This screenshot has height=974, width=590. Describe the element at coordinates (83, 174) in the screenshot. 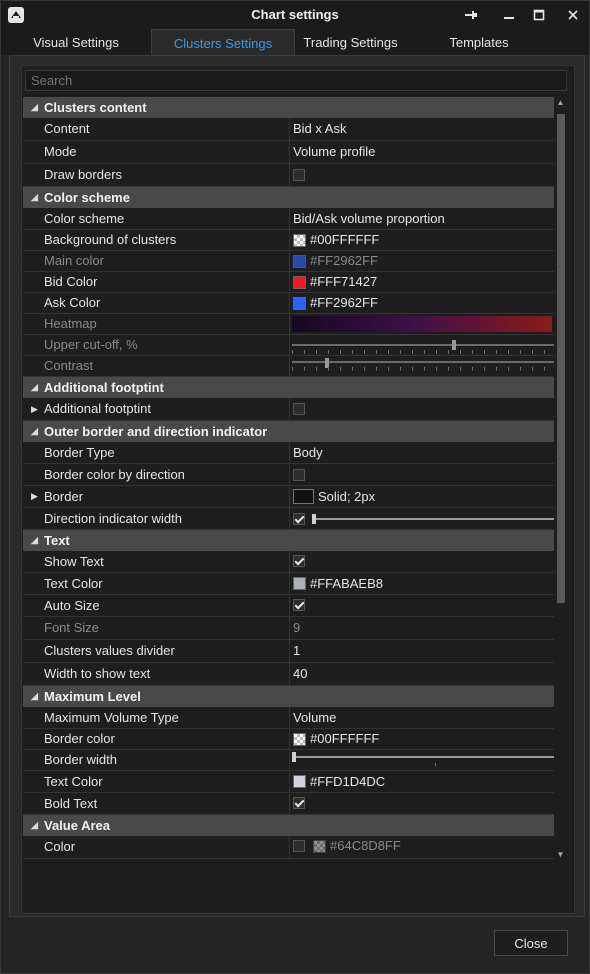

I see `property-label: Draw borders` at that location.